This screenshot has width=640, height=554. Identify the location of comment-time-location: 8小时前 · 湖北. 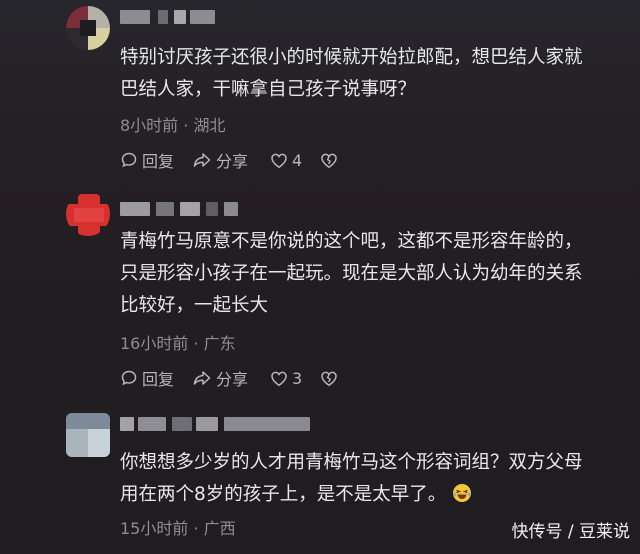
(173, 125).